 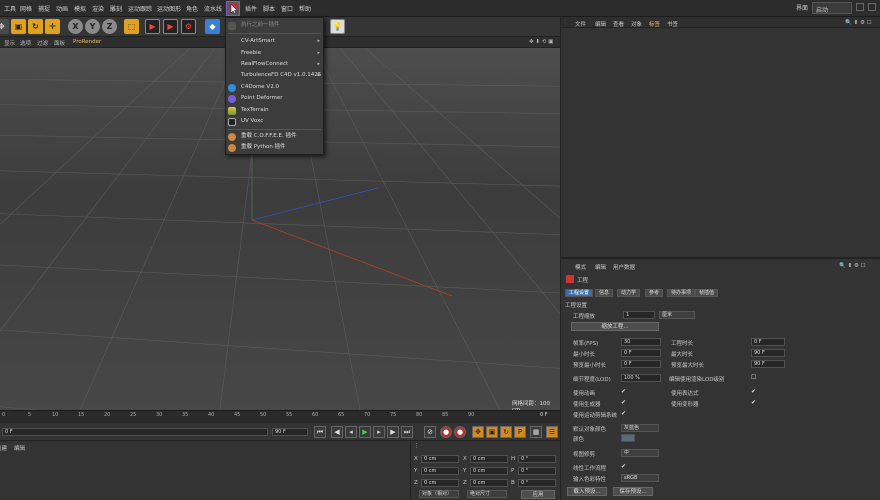 What do you see at coordinates (440, 459) in the screenshot?
I see `position-x-input: 0 cm` at bounding box center [440, 459].